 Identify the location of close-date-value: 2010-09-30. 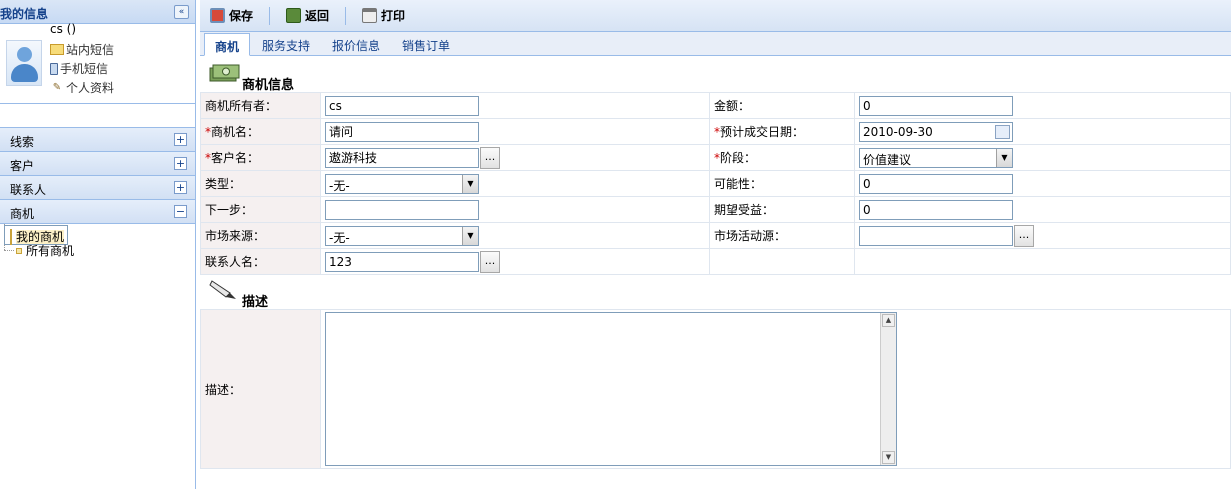
(898, 131).